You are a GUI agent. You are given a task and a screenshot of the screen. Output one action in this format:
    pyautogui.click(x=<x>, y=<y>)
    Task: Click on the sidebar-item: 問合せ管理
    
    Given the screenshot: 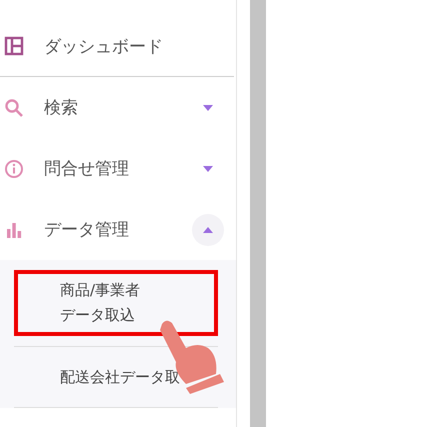 What is the action you would take?
    pyautogui.click(x=118, y=168)
    